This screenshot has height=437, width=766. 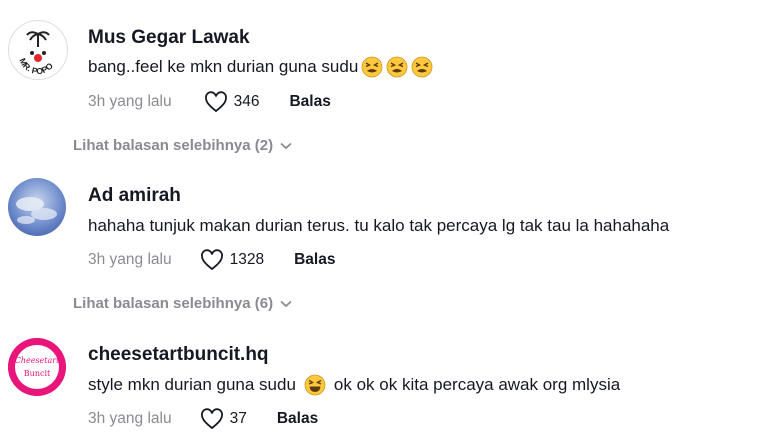 I want to click on comment-text-after: ok ok ok kita percaya awak org mlysia, so click(x=477, y=384).